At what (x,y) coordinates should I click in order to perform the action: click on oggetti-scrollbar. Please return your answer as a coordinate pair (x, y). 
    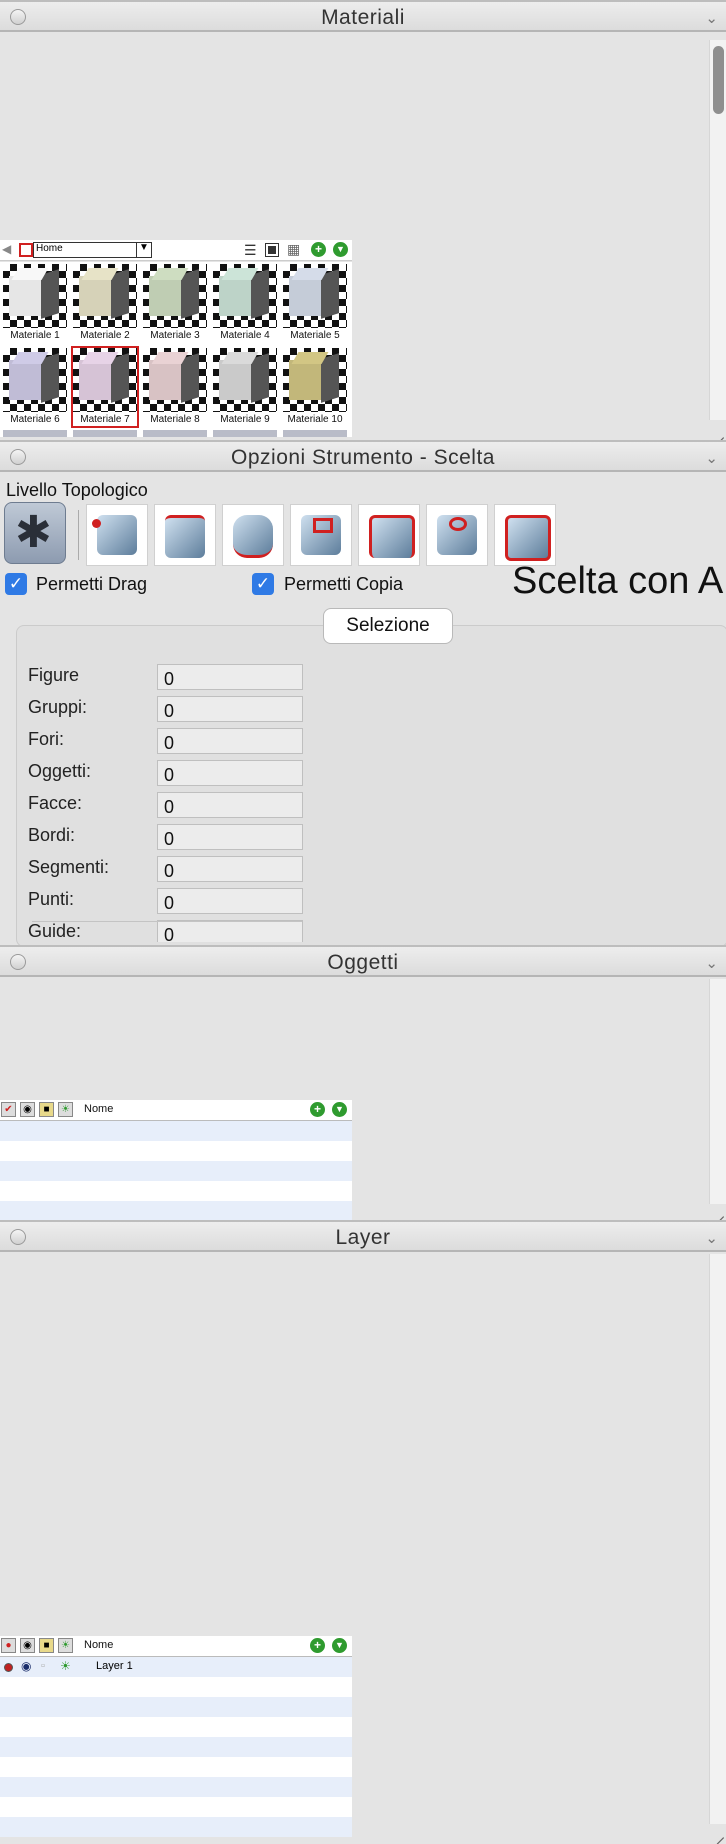
    Looking at the image, I should click on (717, 1091).